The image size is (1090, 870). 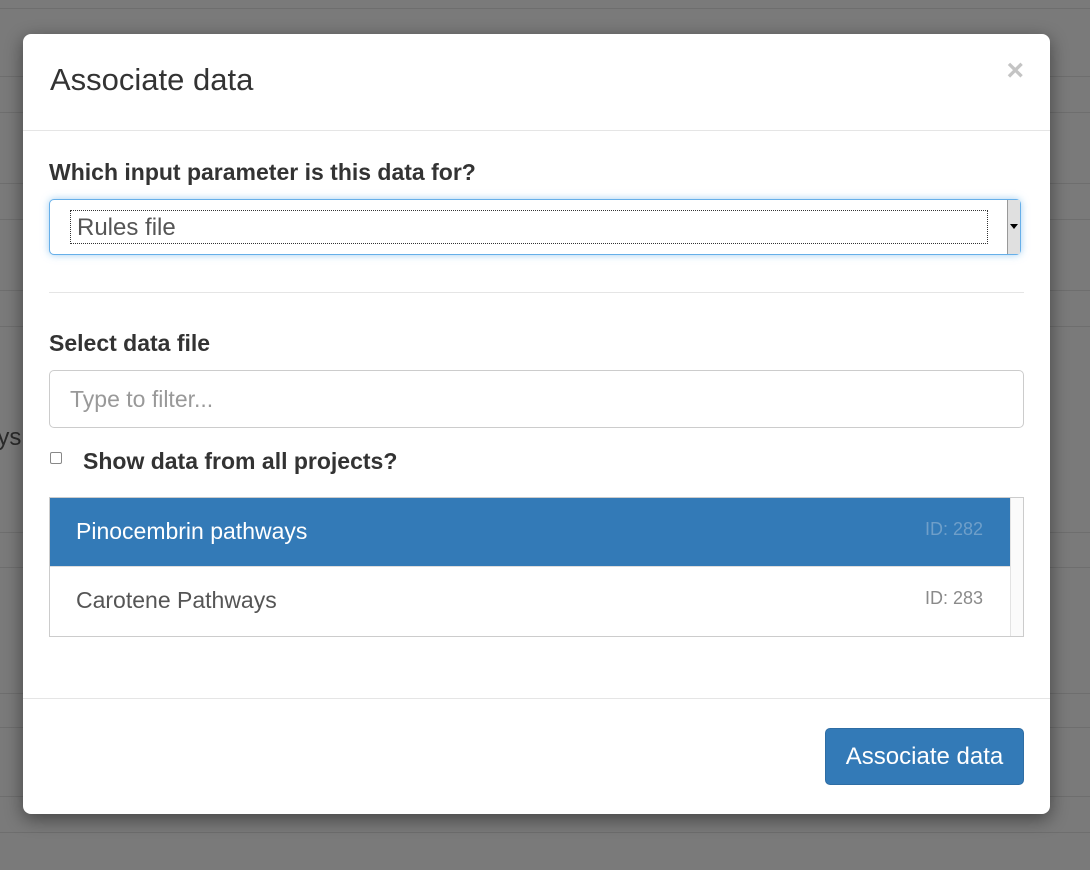 I want to click on background-partial-text: lys, so click(x=11, y=437).